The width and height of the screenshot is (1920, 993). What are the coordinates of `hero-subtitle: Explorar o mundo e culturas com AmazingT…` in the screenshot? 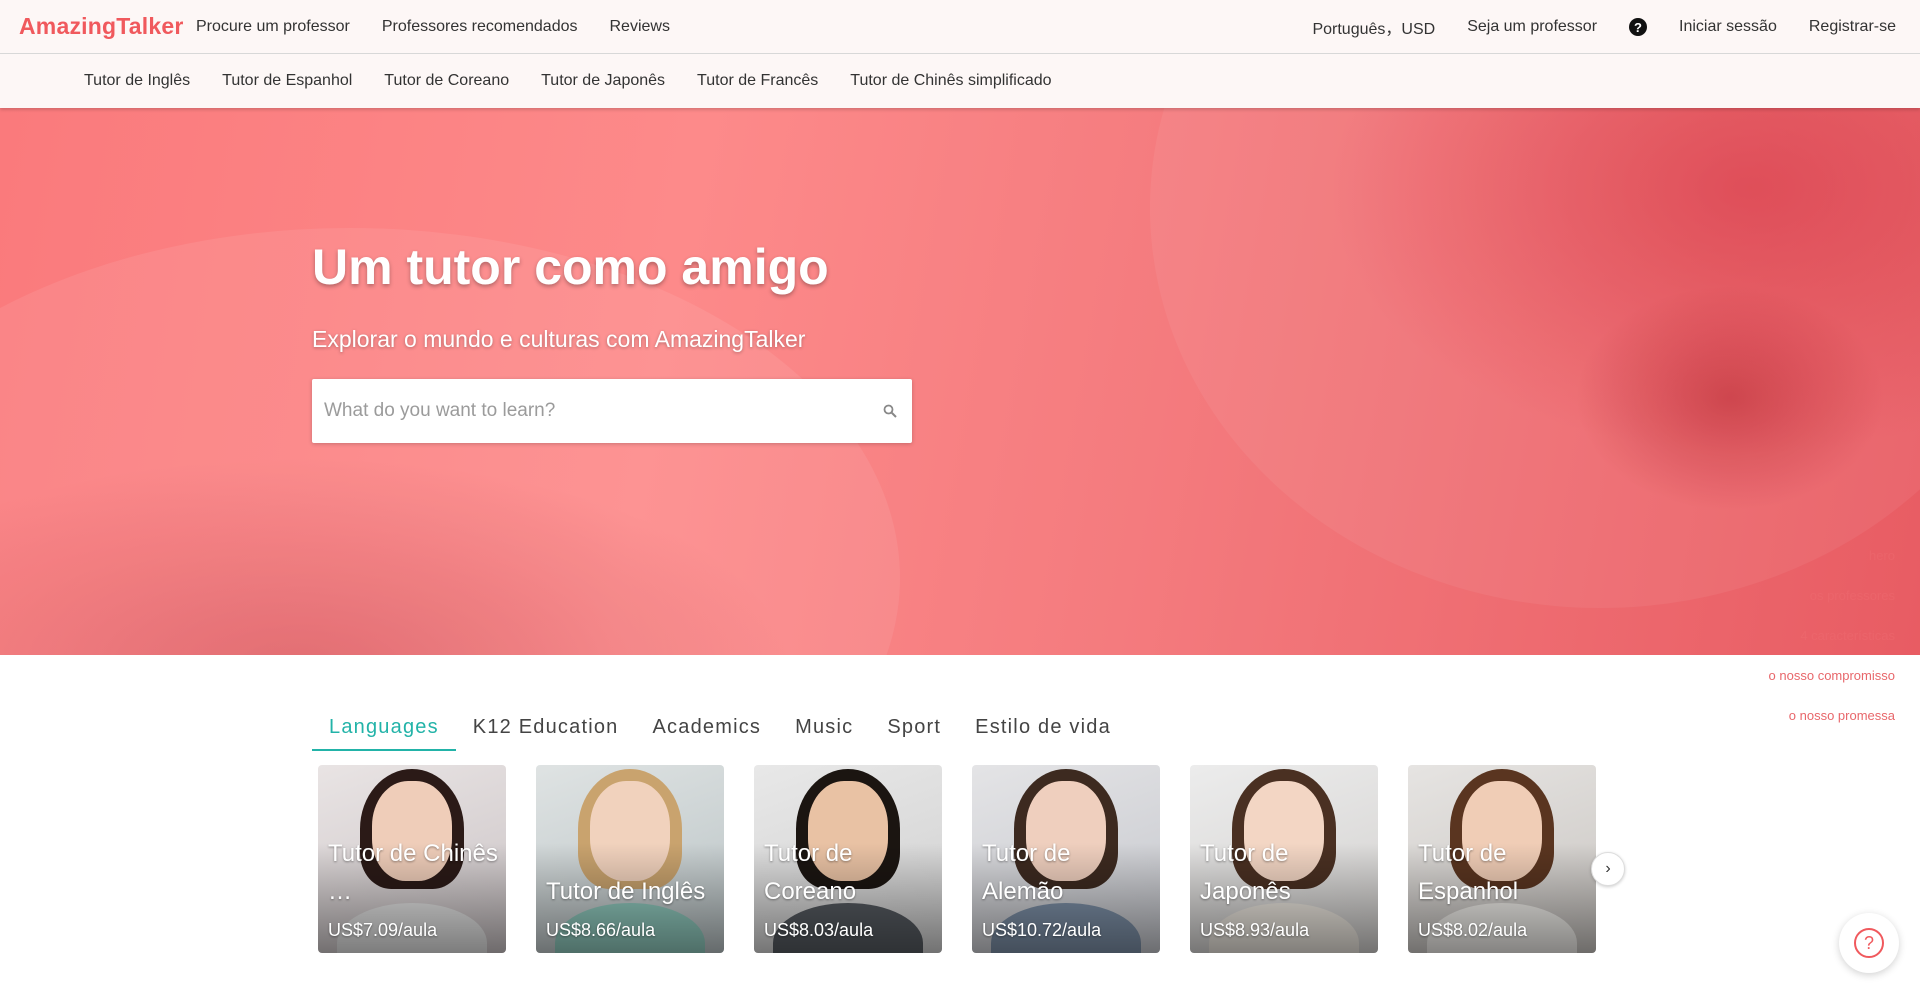 It's located at (559, 339).